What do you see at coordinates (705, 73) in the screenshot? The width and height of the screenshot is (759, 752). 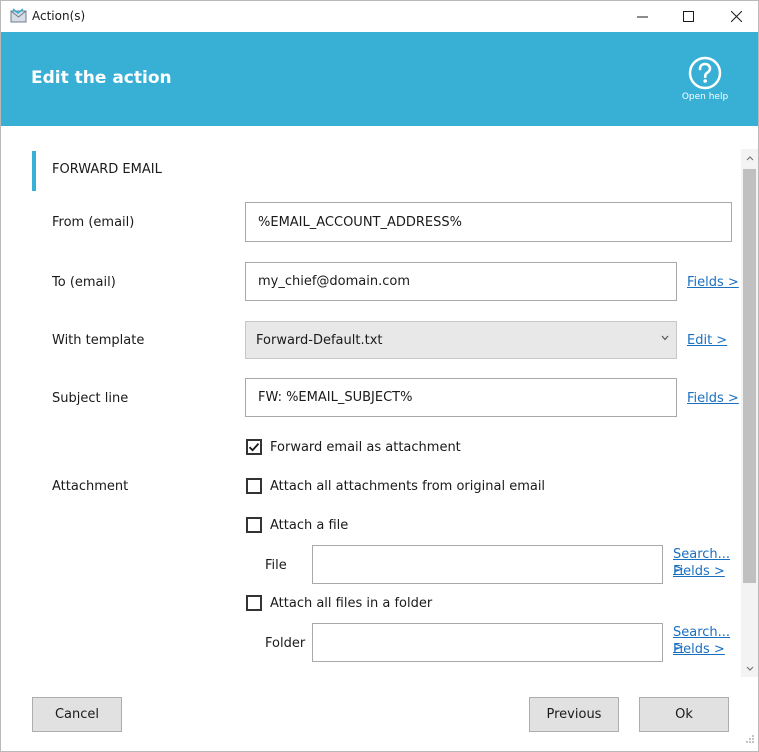 I see `question-circle-icon` at bounding box center [705, 73].